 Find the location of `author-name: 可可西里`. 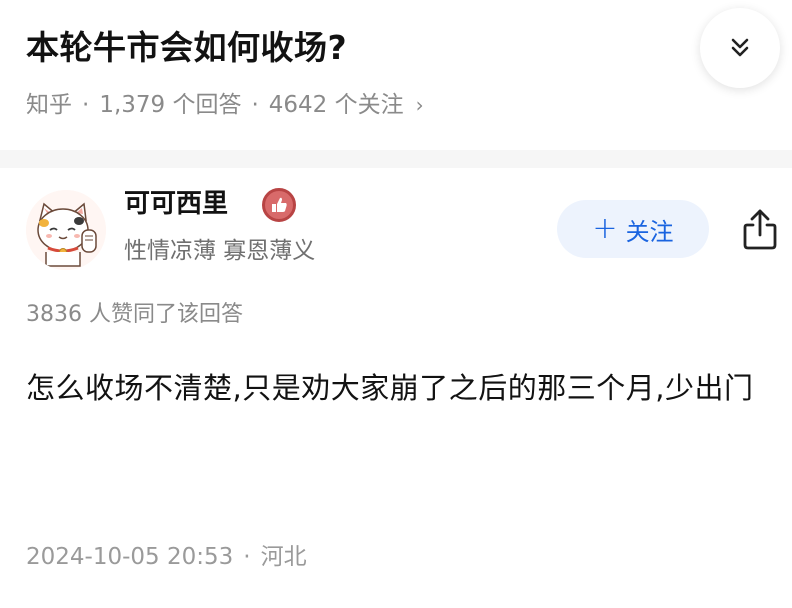

author-name: 可可西里 is located at coordinates (176, 204).